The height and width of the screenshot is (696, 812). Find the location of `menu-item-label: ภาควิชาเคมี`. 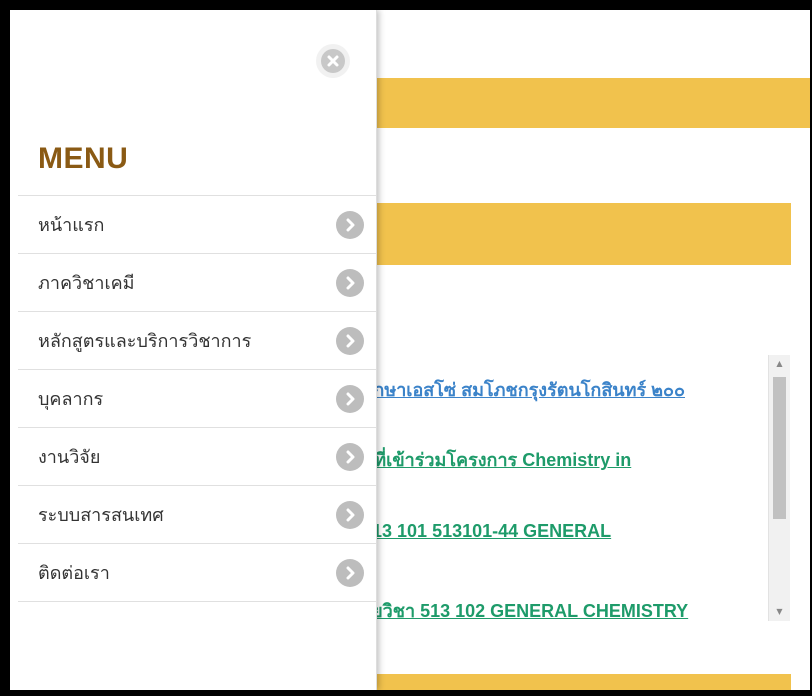

menu-item-label: ภาควิชาเคมี is located at coordinates (86, 283).